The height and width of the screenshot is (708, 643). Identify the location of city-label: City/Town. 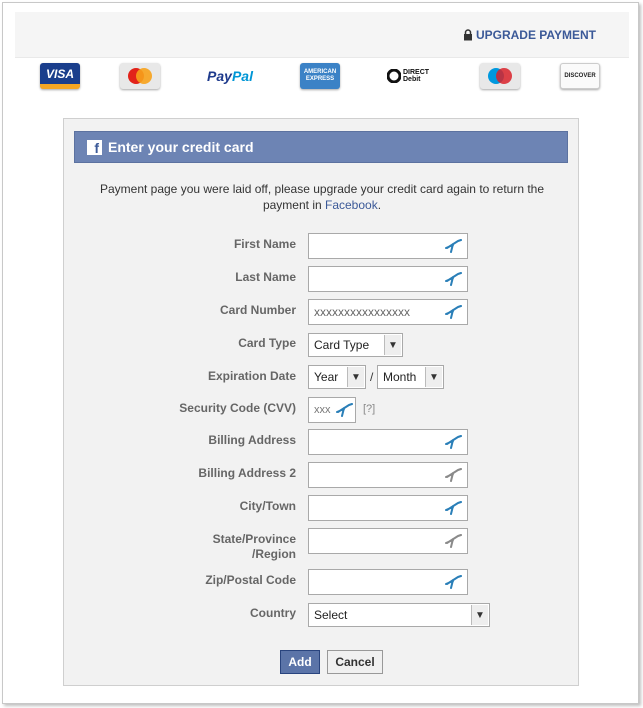
(267, 506).